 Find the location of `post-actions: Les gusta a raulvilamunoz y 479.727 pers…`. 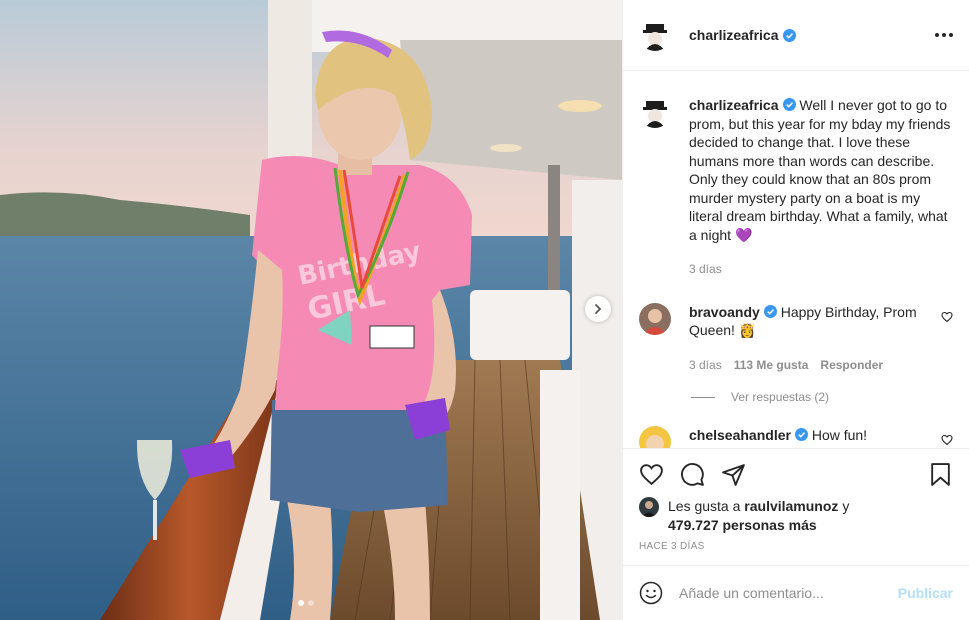

post-actions: Les gusta a raulvilamunoz y 479.727 pers… is located at coordinates (796, 506).